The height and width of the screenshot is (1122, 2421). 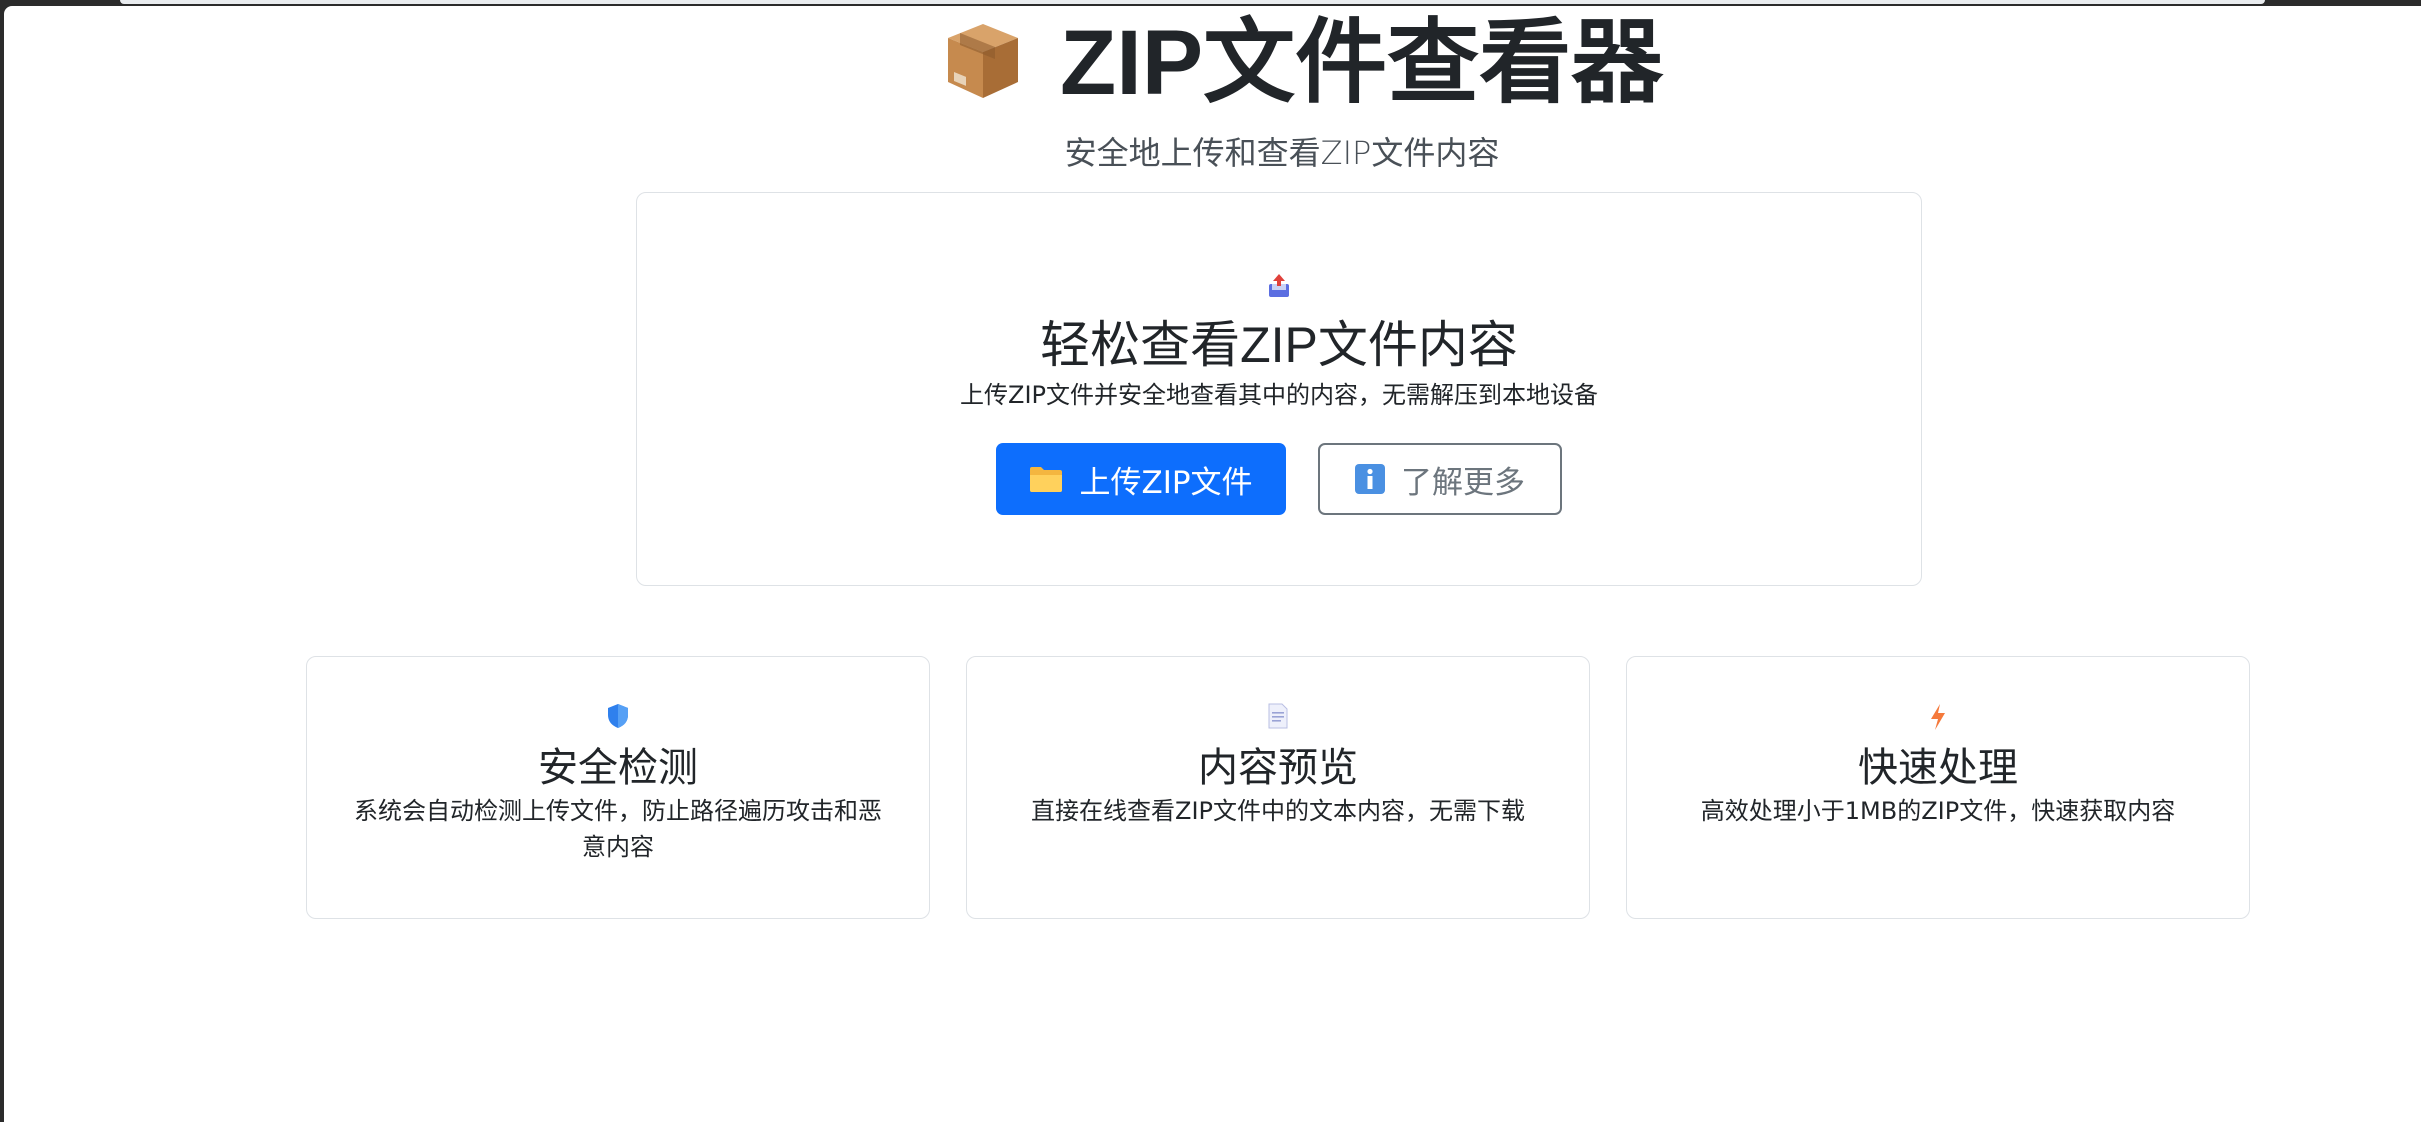 What do you see at coordinates (1279, 286) in the screenshot?
I see `upload-inbox-icon` at bounding box center [1279, 286].